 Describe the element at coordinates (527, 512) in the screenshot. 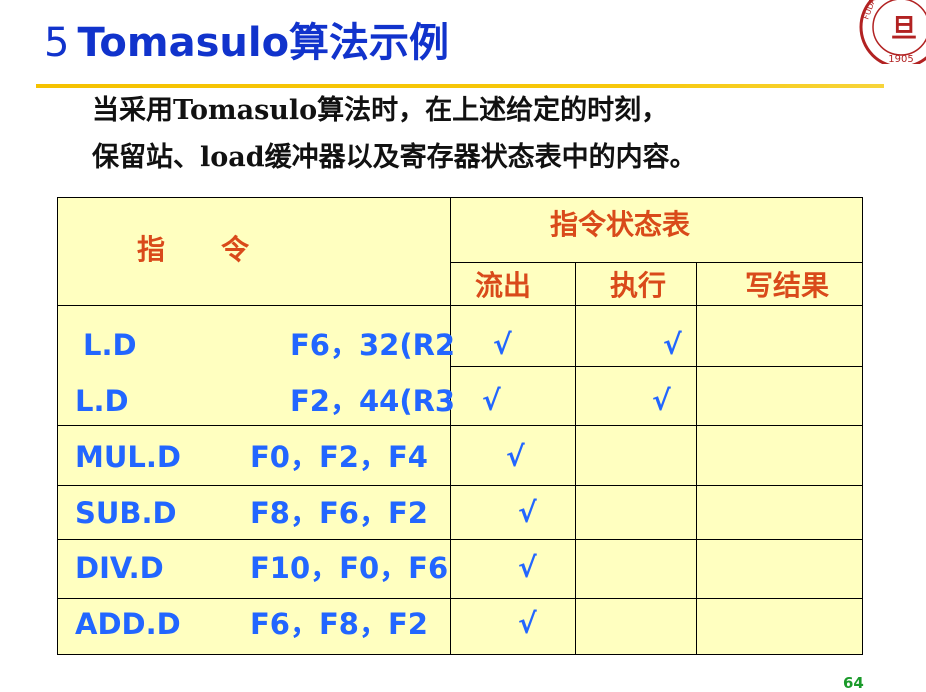

I see `row4-issue-check: √` at that location.